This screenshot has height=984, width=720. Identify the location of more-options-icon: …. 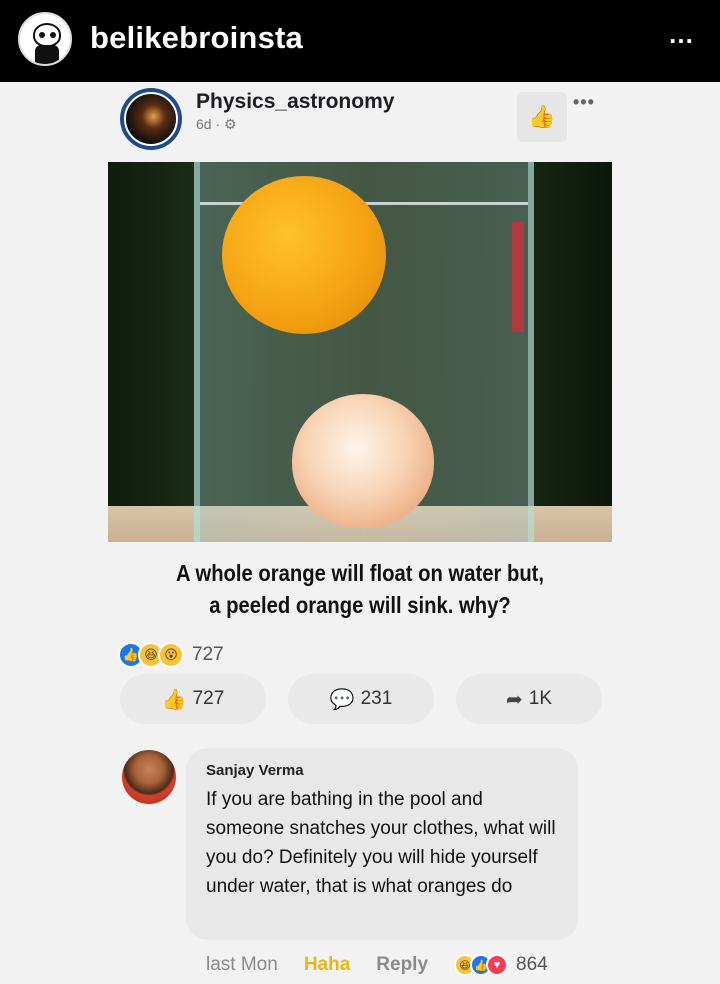
(682, 34).